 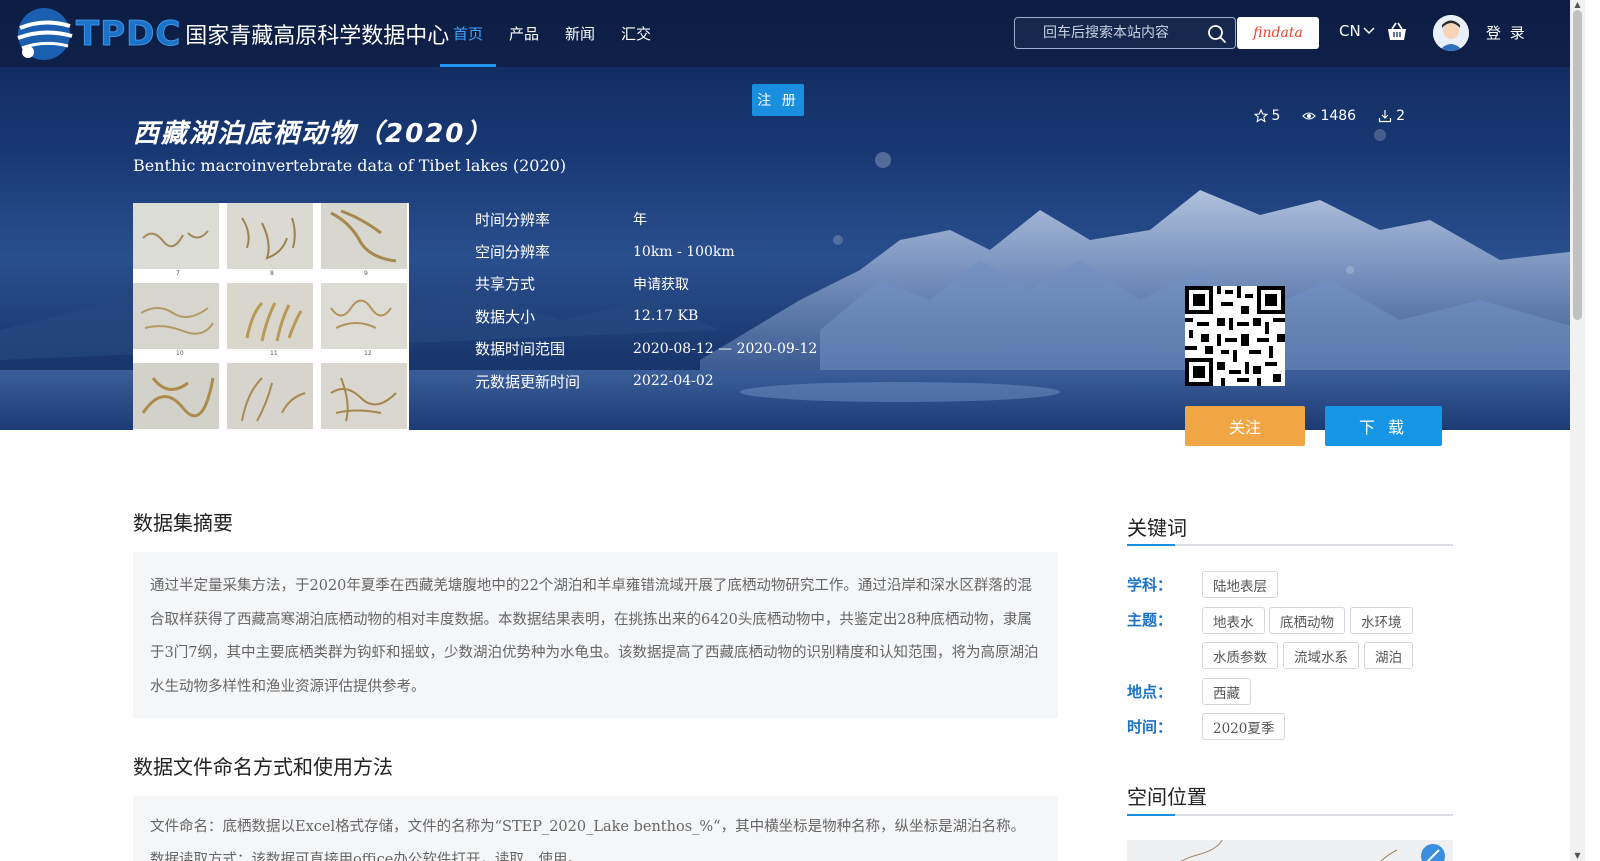 I want to click on site-logo: TPDC 国家青藏高原科学数据中心, so click(x=231, y=34).